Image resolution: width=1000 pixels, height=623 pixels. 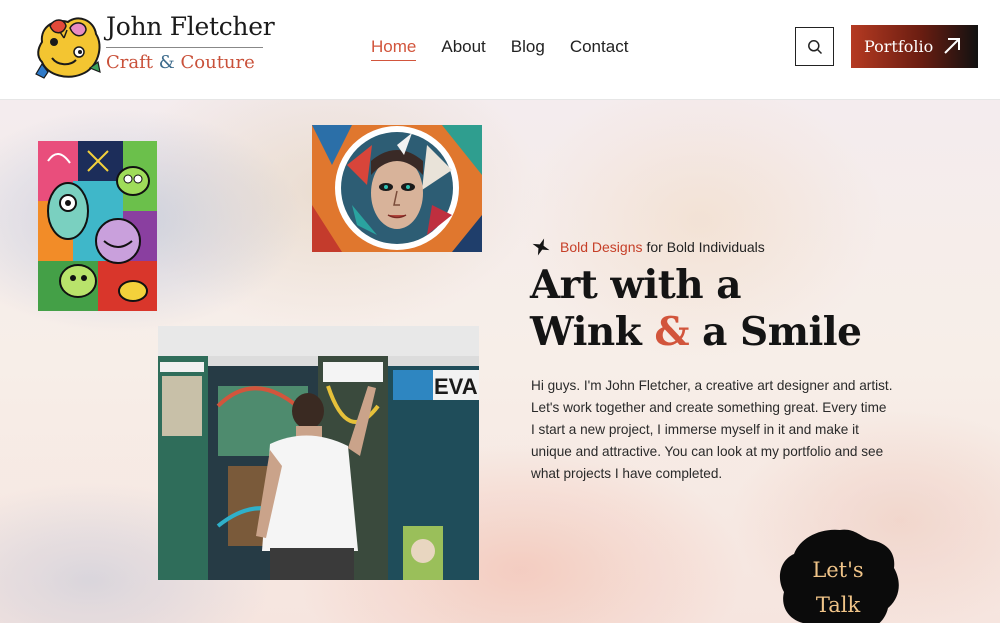 I want to click on arrow-up-right-icon, so click(x=952, y=46).